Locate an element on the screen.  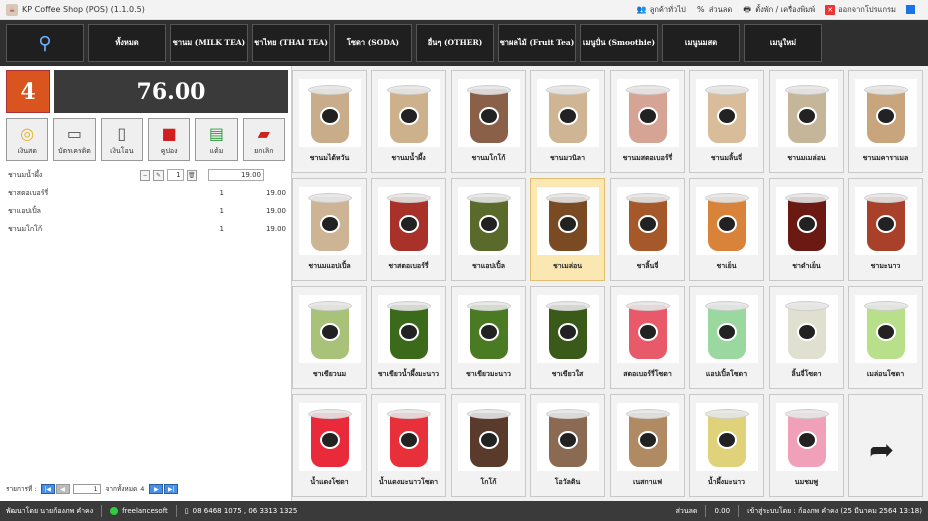
product-tile: ชานมคาราเมล is located at coordinates (885, 121).